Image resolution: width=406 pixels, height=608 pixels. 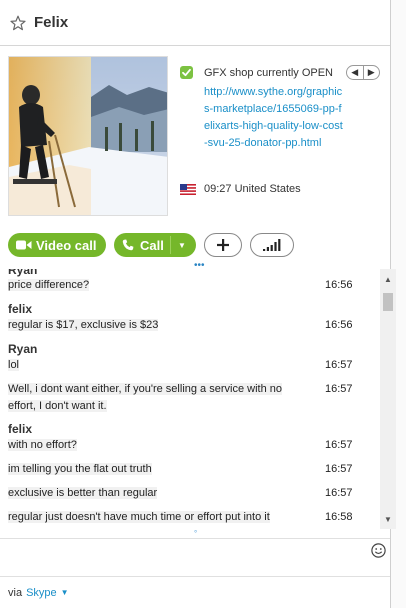 I want to click on call-button: Call ▼, so click(x=155, y=245).